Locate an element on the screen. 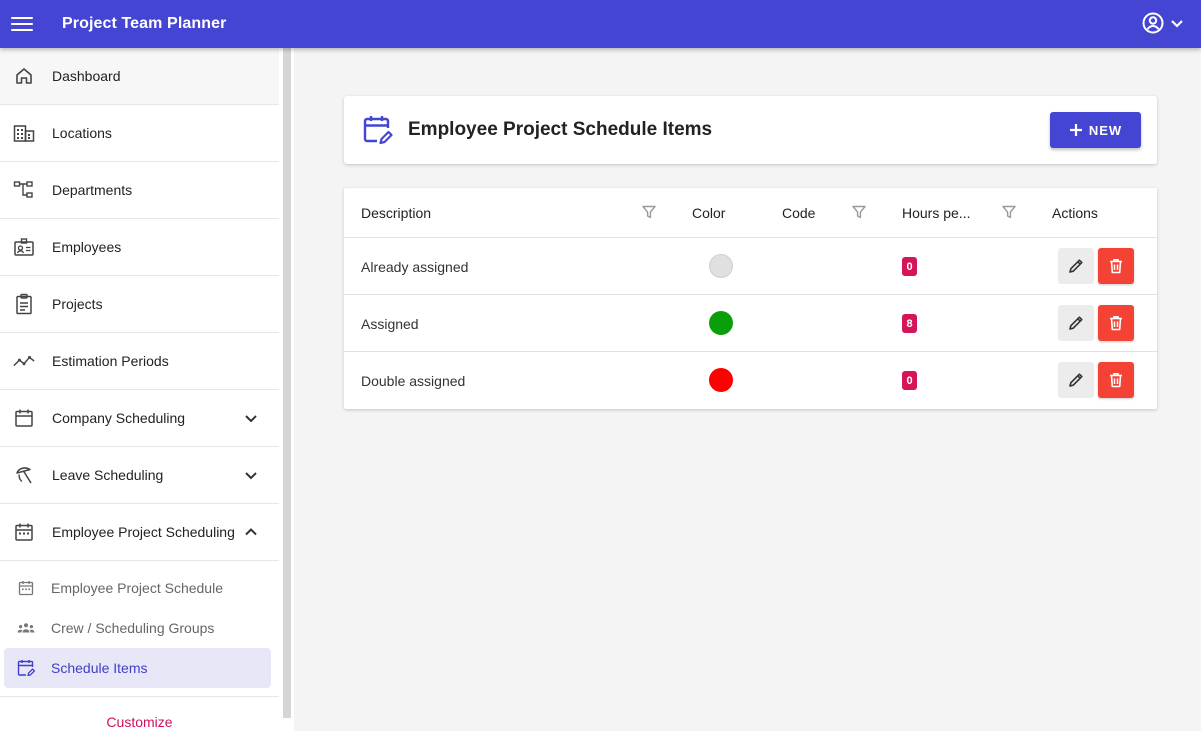 Image resolution: width=1201 pixels, height=731 pixels. customize-link: Customize is located at coordinates (139, 722).